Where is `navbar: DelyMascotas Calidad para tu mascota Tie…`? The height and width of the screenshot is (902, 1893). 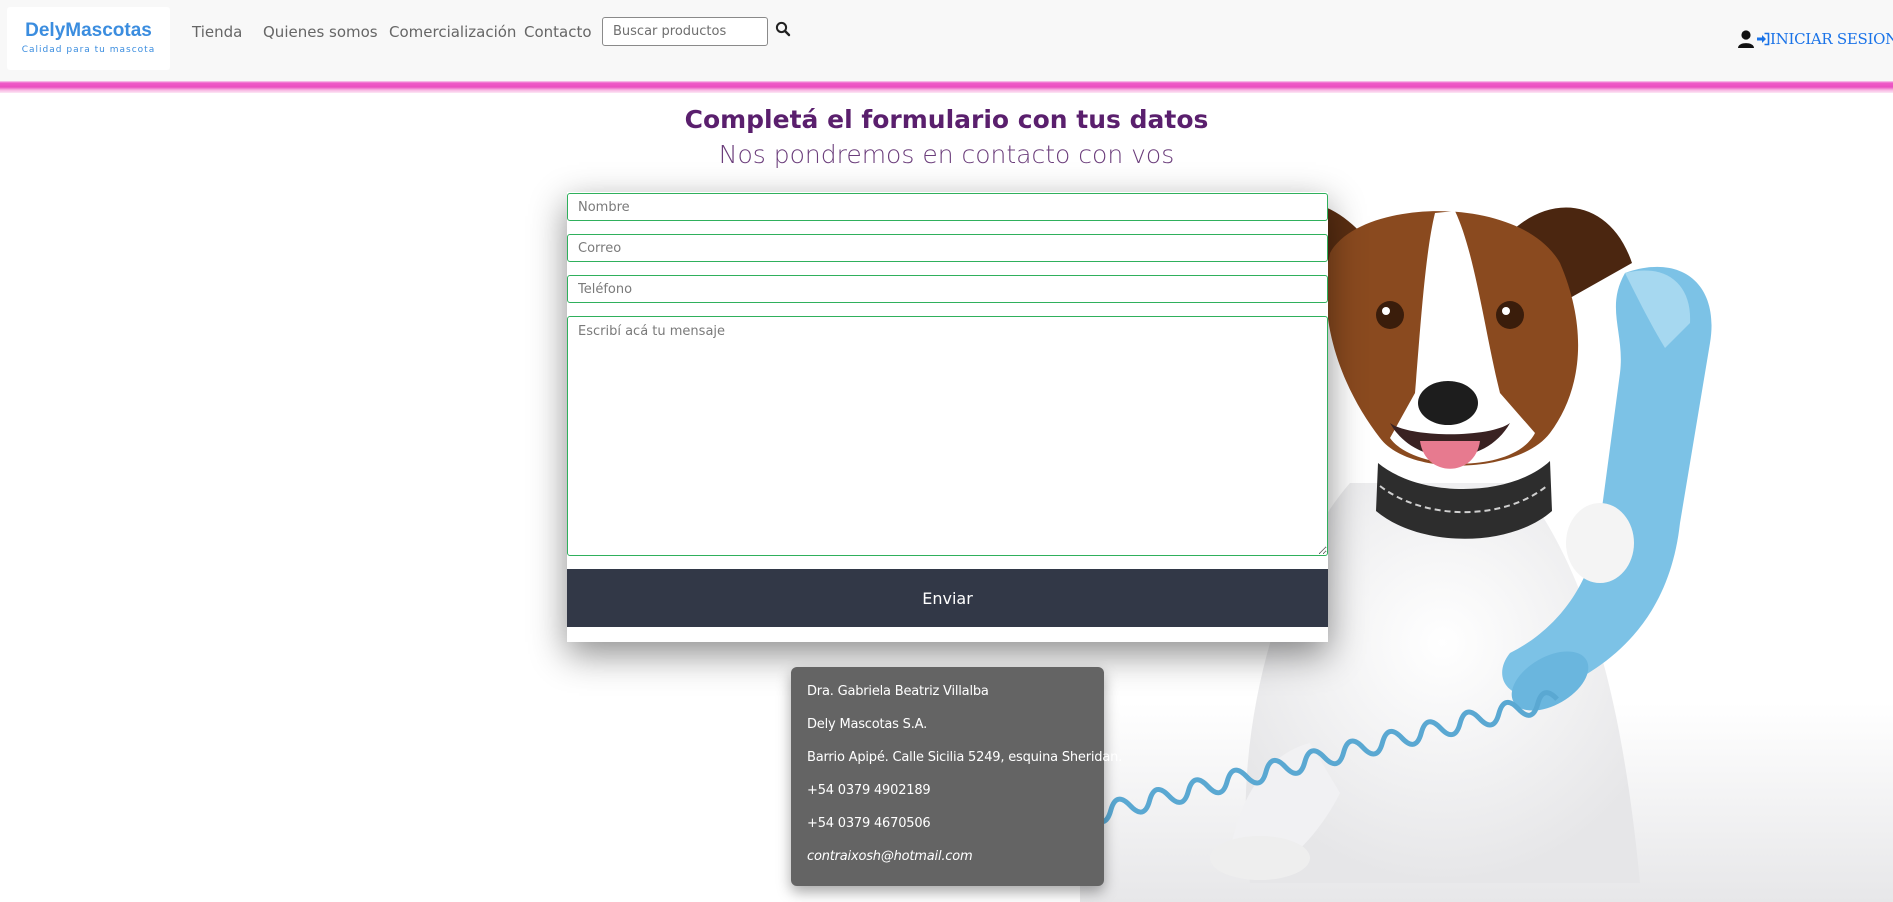
navbar: DelyMascotas Calidad para tu mascota Tie… is located at coordinates (946, 40).